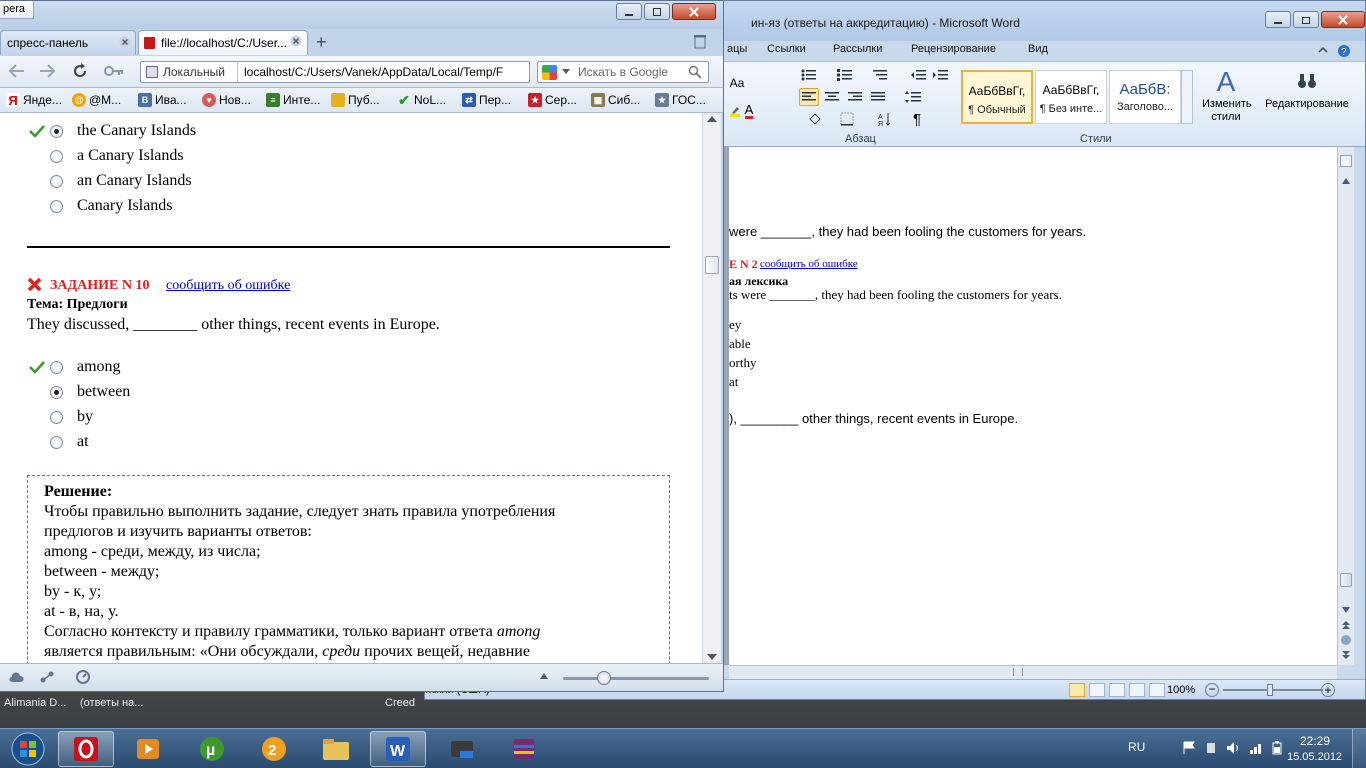 The image size is (1366, 768). I want to click on numbering-button, so click(845, 75).